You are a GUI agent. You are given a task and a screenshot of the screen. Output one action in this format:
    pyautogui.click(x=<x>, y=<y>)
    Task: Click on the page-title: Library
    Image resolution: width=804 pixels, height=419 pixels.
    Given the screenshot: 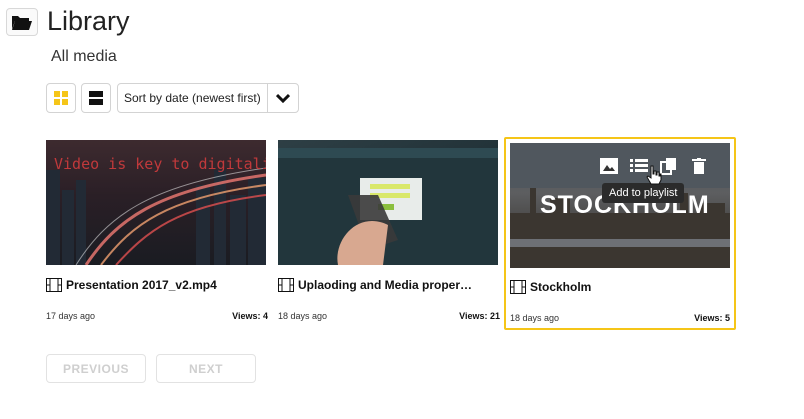 What is the action you would take?
    pyautogui.click(x=88, y=21)
    